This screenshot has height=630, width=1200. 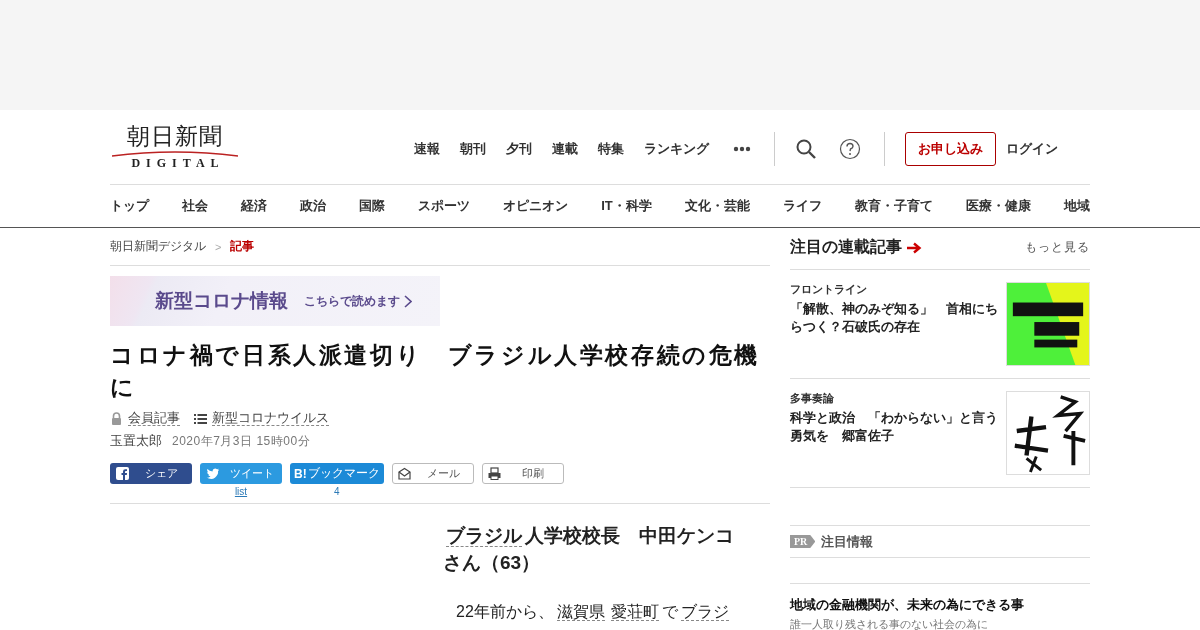 What do you see at coordinates (432, 473) in the screenshot?
I see `share-button: メール` at bounding box center [432, 473].